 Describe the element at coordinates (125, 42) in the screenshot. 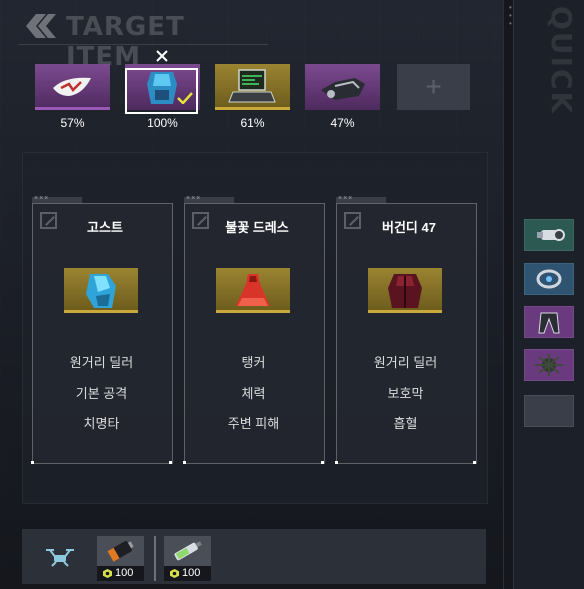

I see `page-title: TARGET ITEM` at that location.